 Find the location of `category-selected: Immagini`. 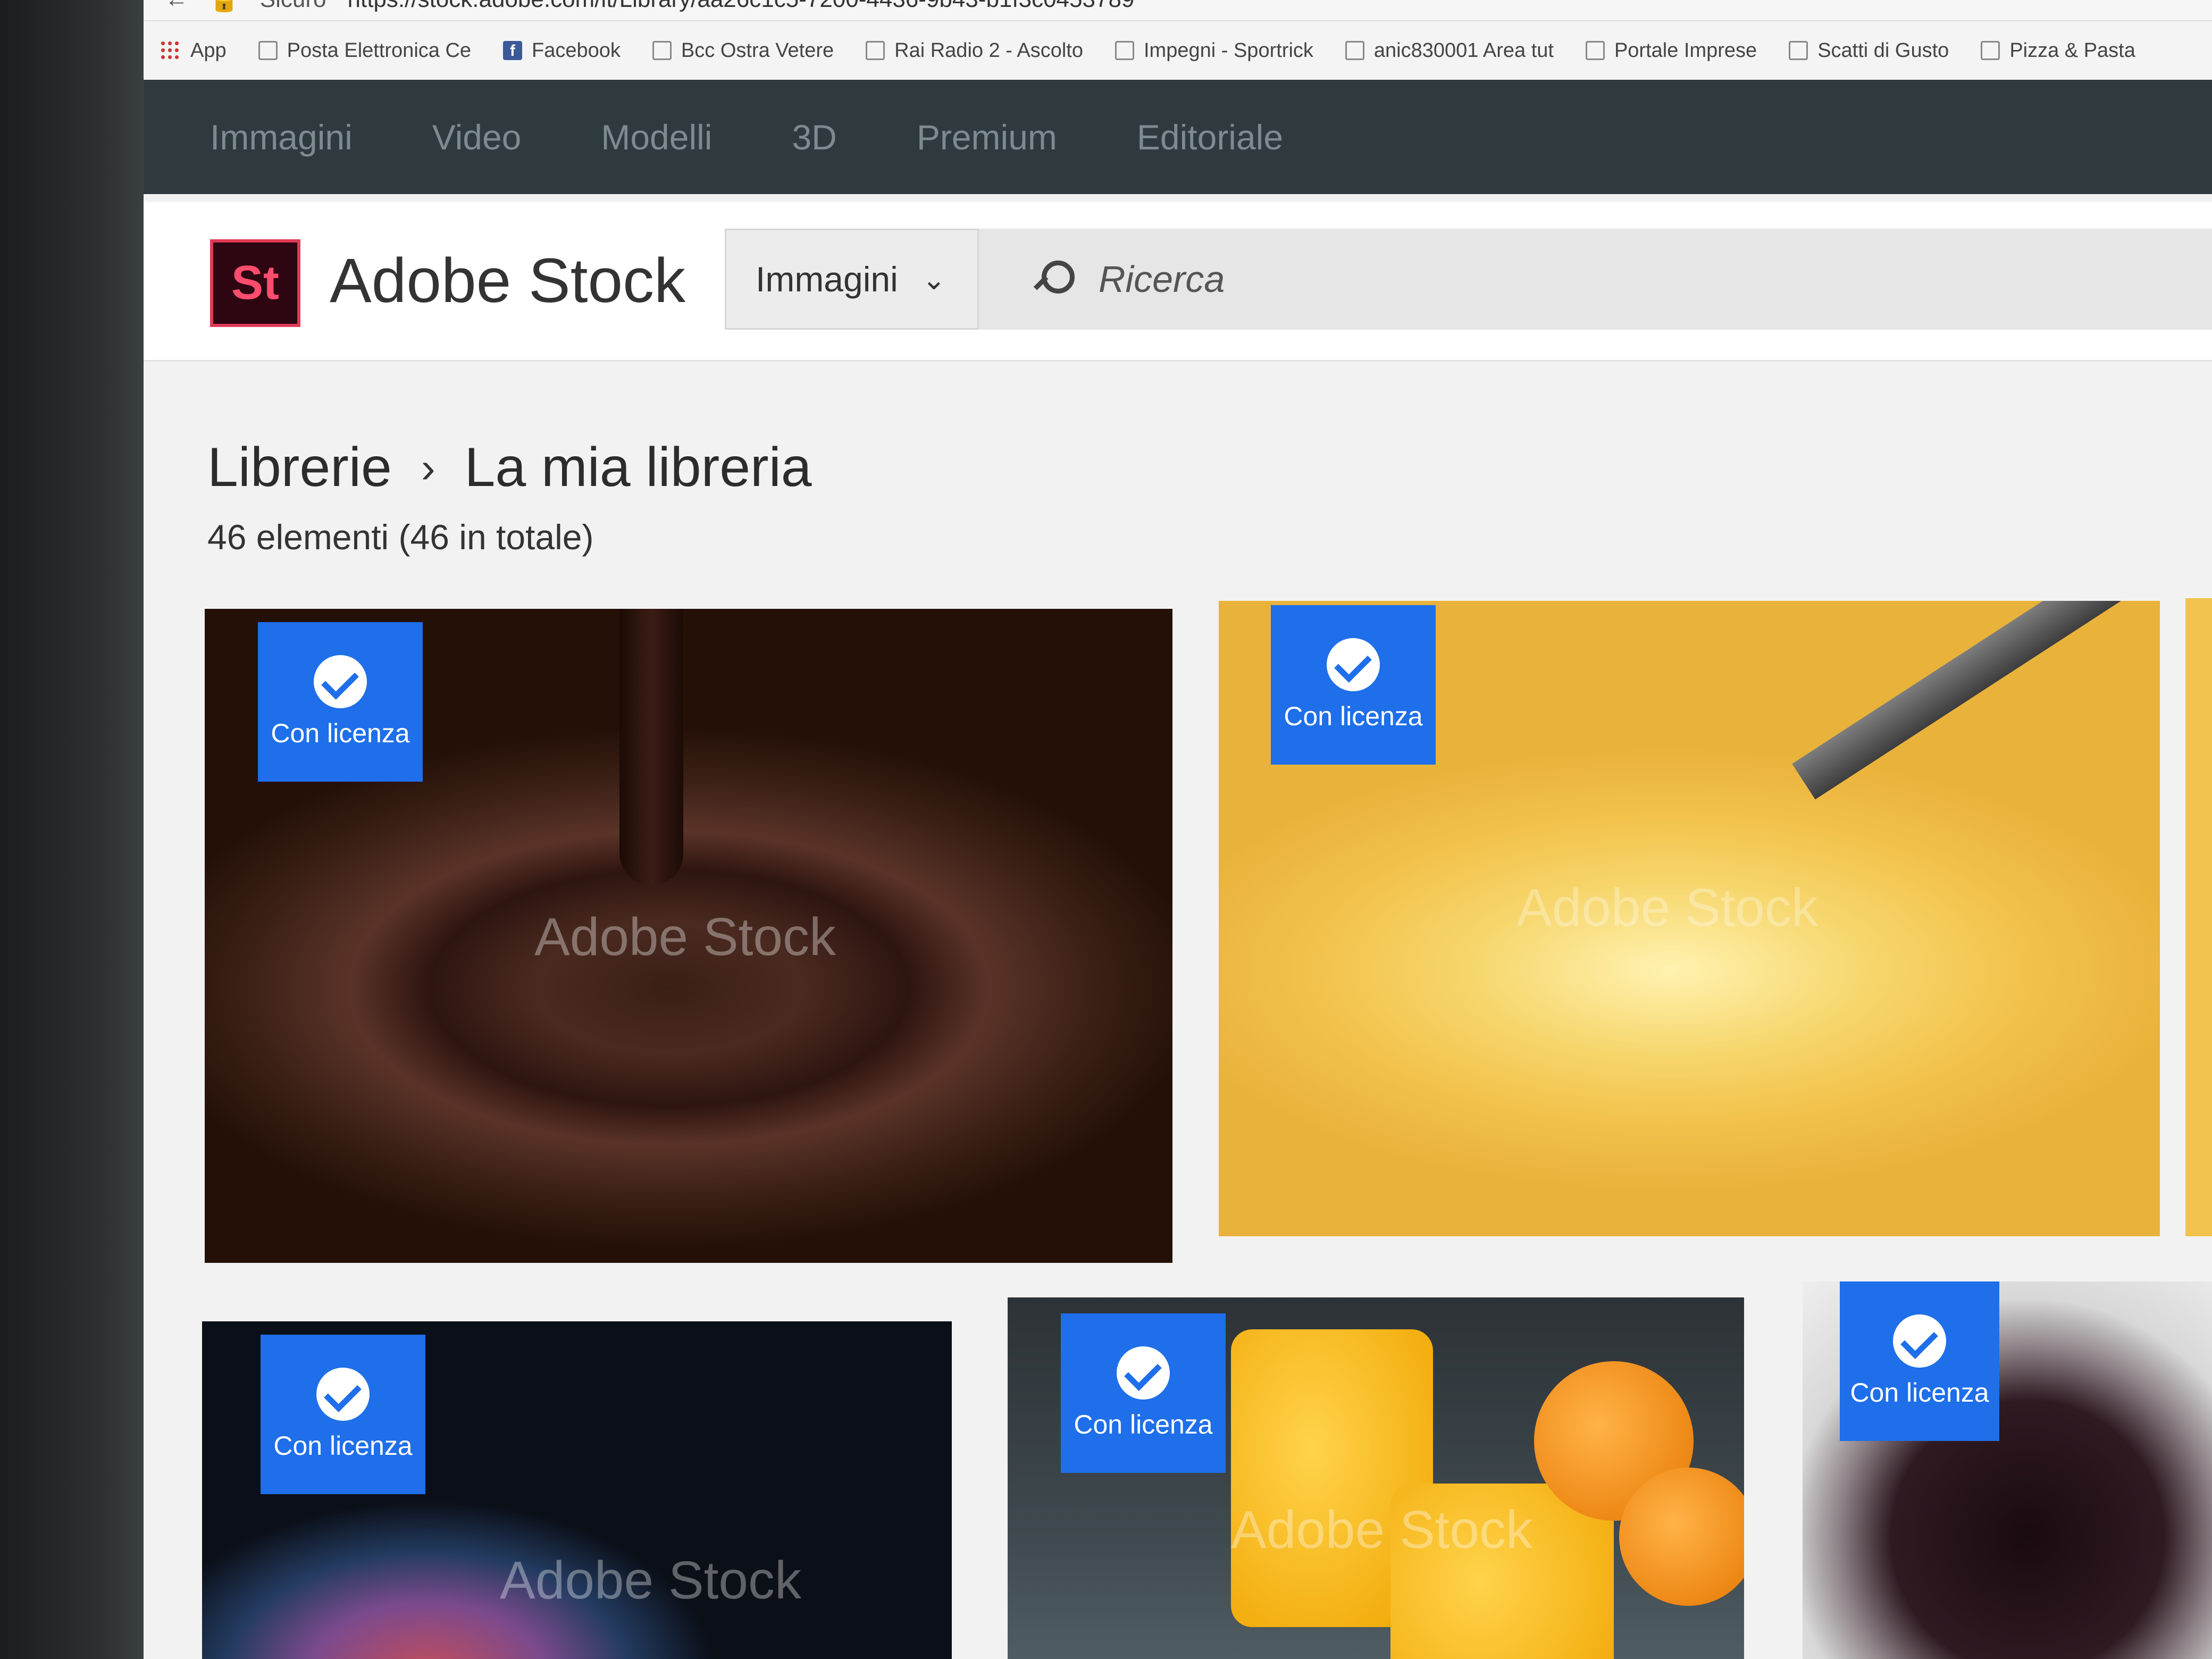

category-selected: Immagini is located at coordinates (827, 279).